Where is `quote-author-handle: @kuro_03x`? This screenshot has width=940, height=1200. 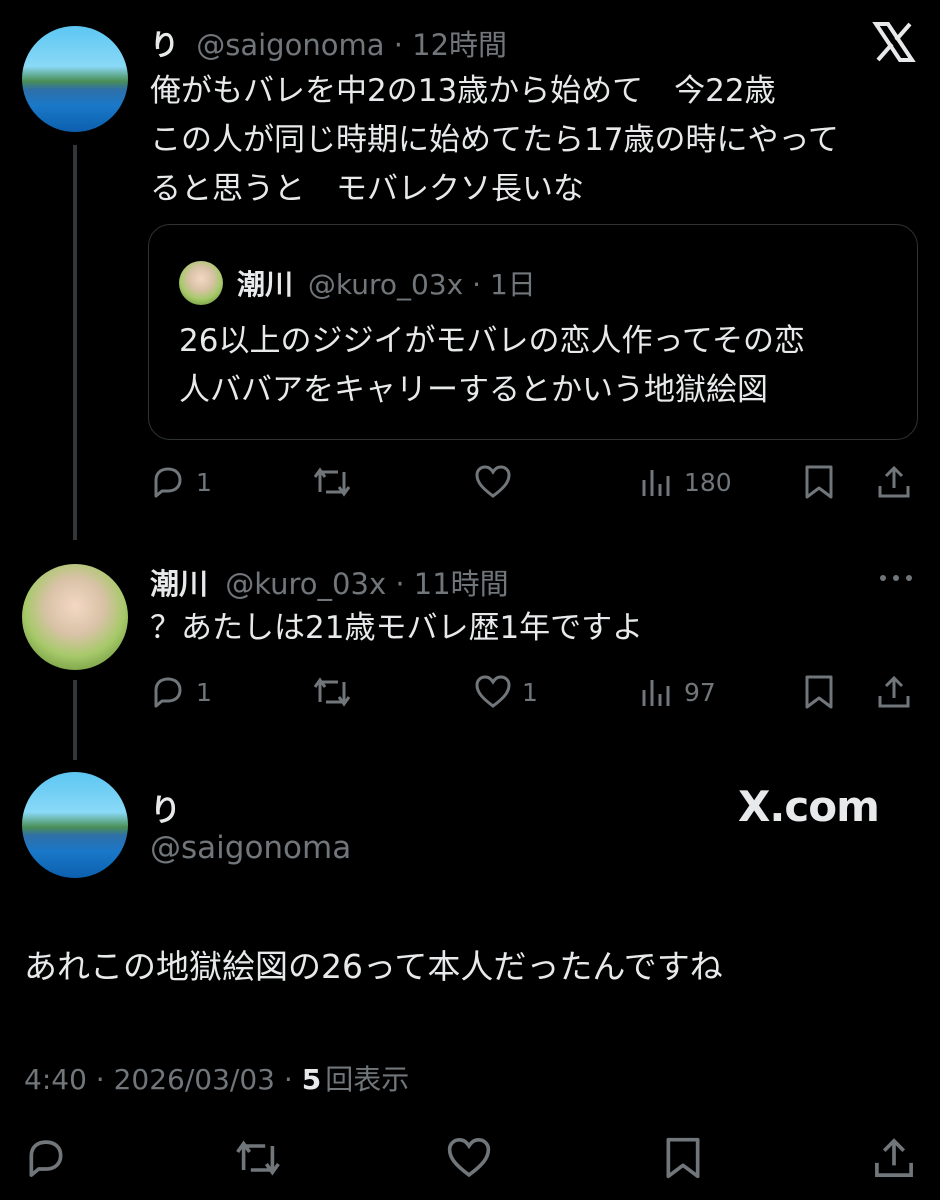 quote-author-handle: @kuro_03x is located at coordinates (385, 284).